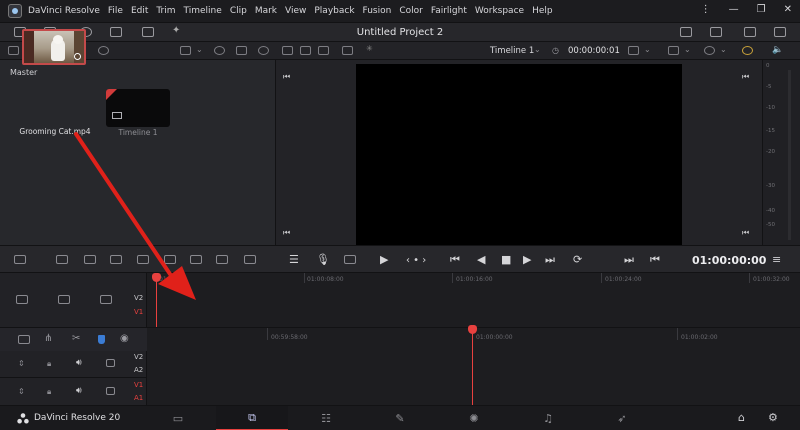  What do you see at coordinates (185, 50) in the screenshot?
I see `thumbnail-view-icon` at bounding box center [185, 50].